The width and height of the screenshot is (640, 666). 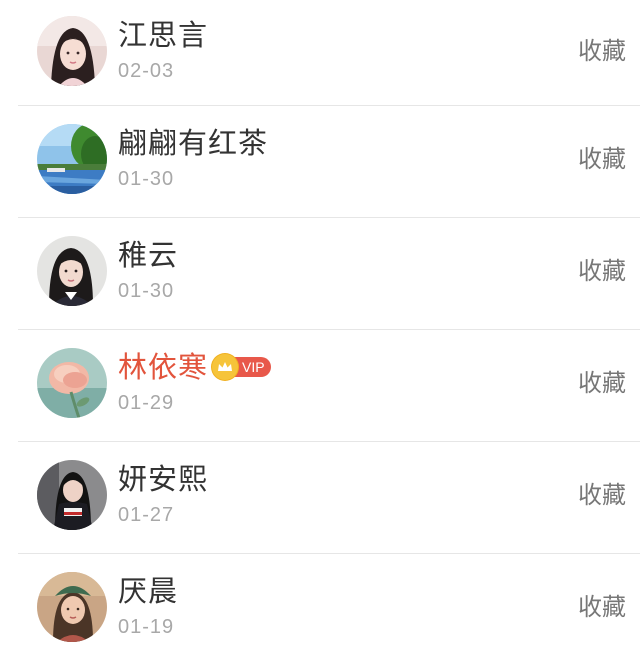 What do you see at coordinates (146, 515) in the screenshot?
I see `date-label: 01-27` at bounding box center [146, 515].